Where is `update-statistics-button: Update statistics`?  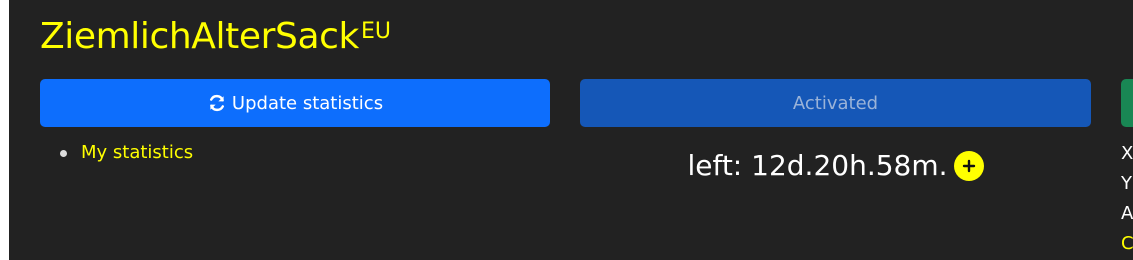 update-statistics-button: Update statistics is located at coordinates (295, 103).